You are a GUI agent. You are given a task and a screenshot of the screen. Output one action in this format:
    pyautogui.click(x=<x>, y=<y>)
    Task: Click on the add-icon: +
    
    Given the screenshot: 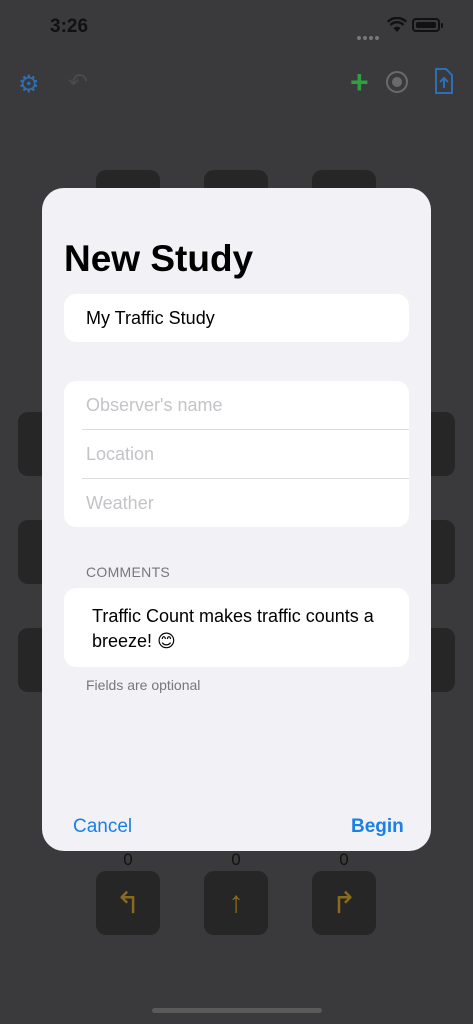 What is the action you would take?
    pyautogui.click(x=359, y=82)
    